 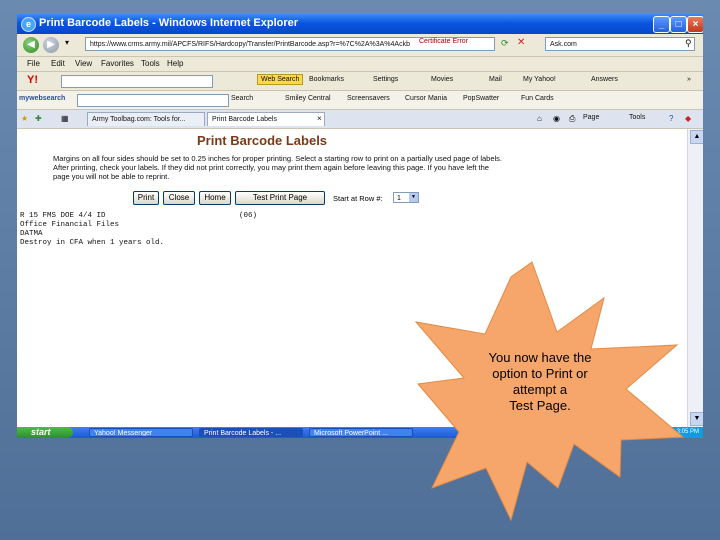 What do you see at coordinates (540, 405) in the screenshot?
I see `callout-line-4: Test Page.` at bounding box center [540, 405].